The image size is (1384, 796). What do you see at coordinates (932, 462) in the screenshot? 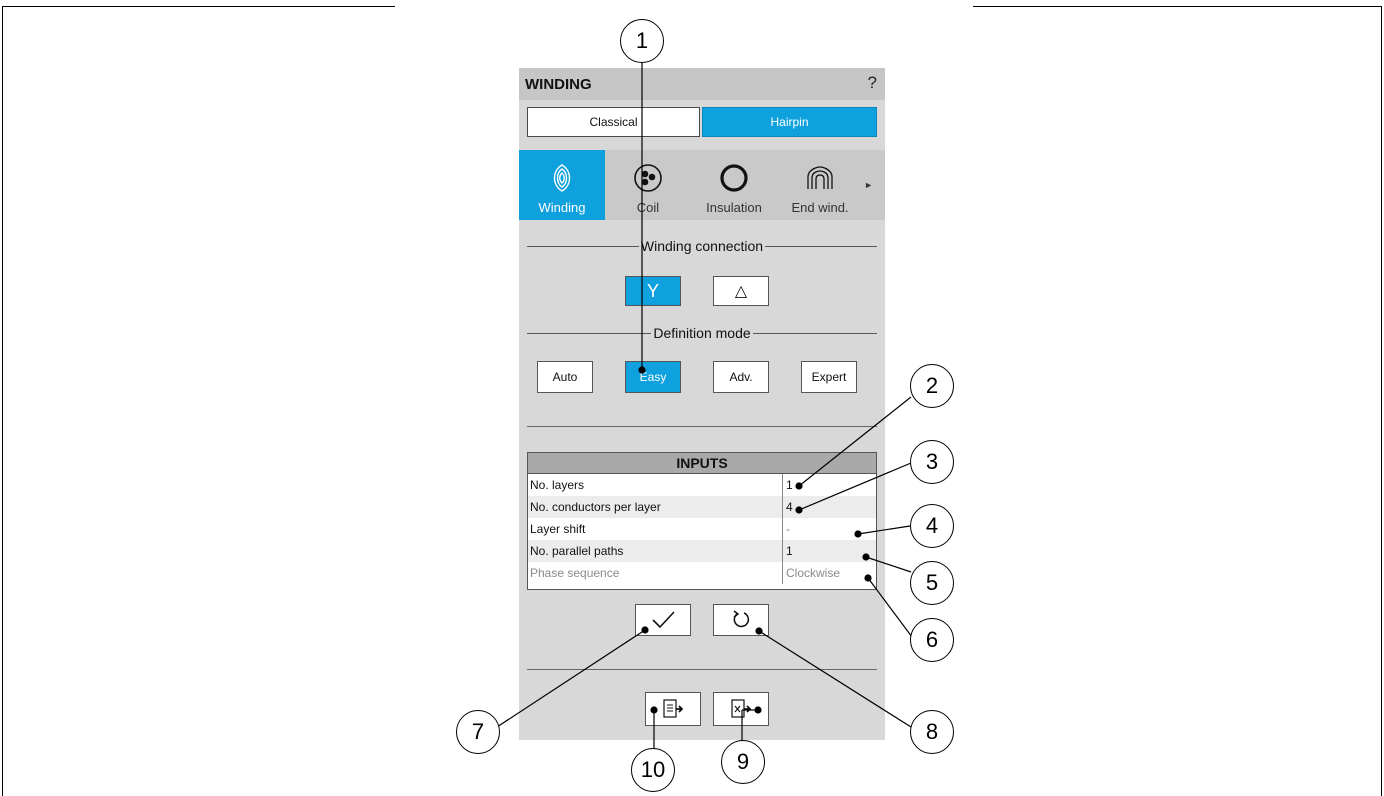
I see `callout-3: 3` at bounding box center [932, 462].